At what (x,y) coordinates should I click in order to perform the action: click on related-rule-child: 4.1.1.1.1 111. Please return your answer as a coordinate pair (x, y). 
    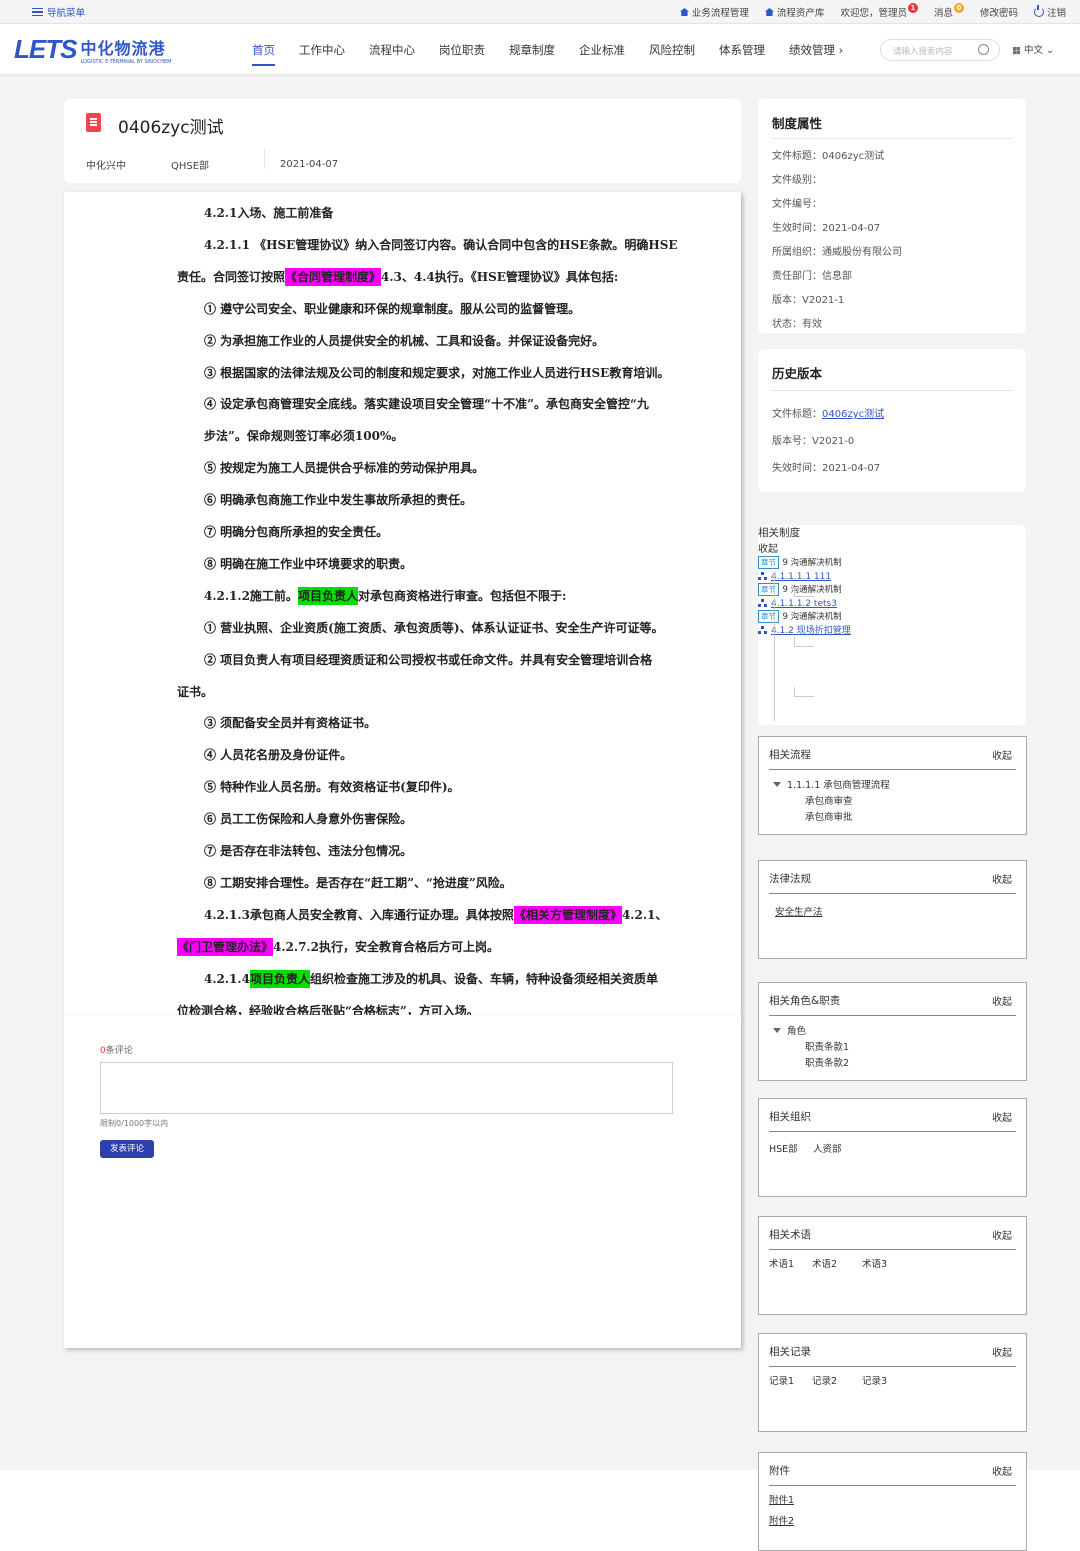
    Looking at the image, I should click on (892, 575).